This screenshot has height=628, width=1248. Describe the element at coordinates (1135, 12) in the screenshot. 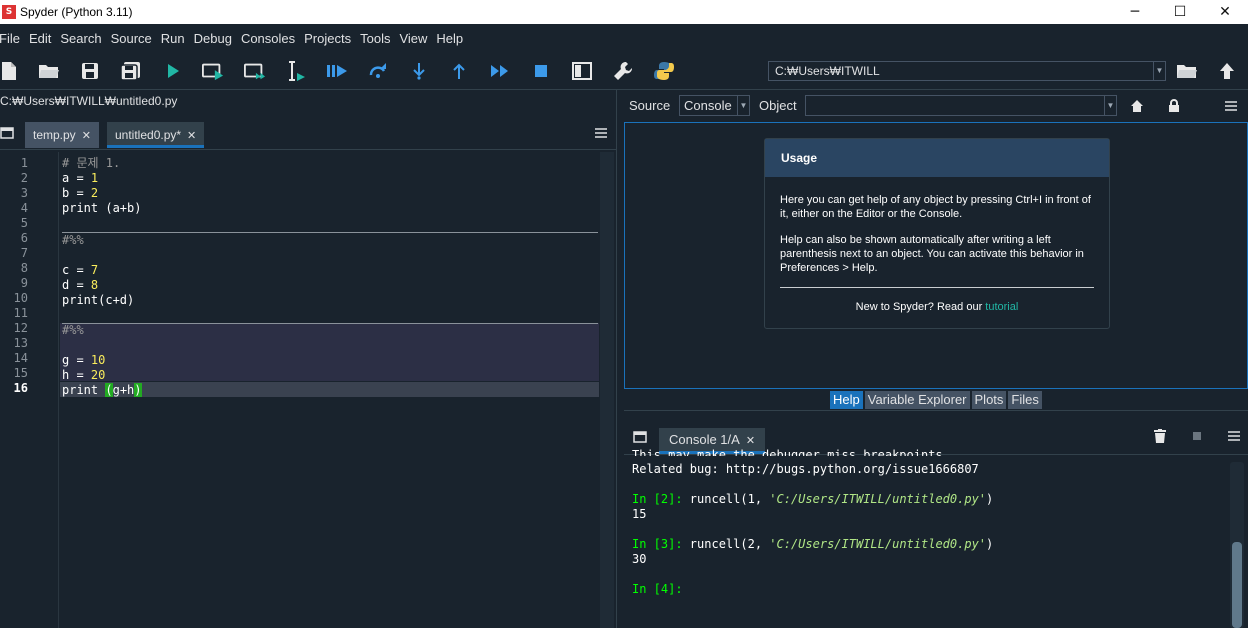

I see `minimize-button: ─` at that location.